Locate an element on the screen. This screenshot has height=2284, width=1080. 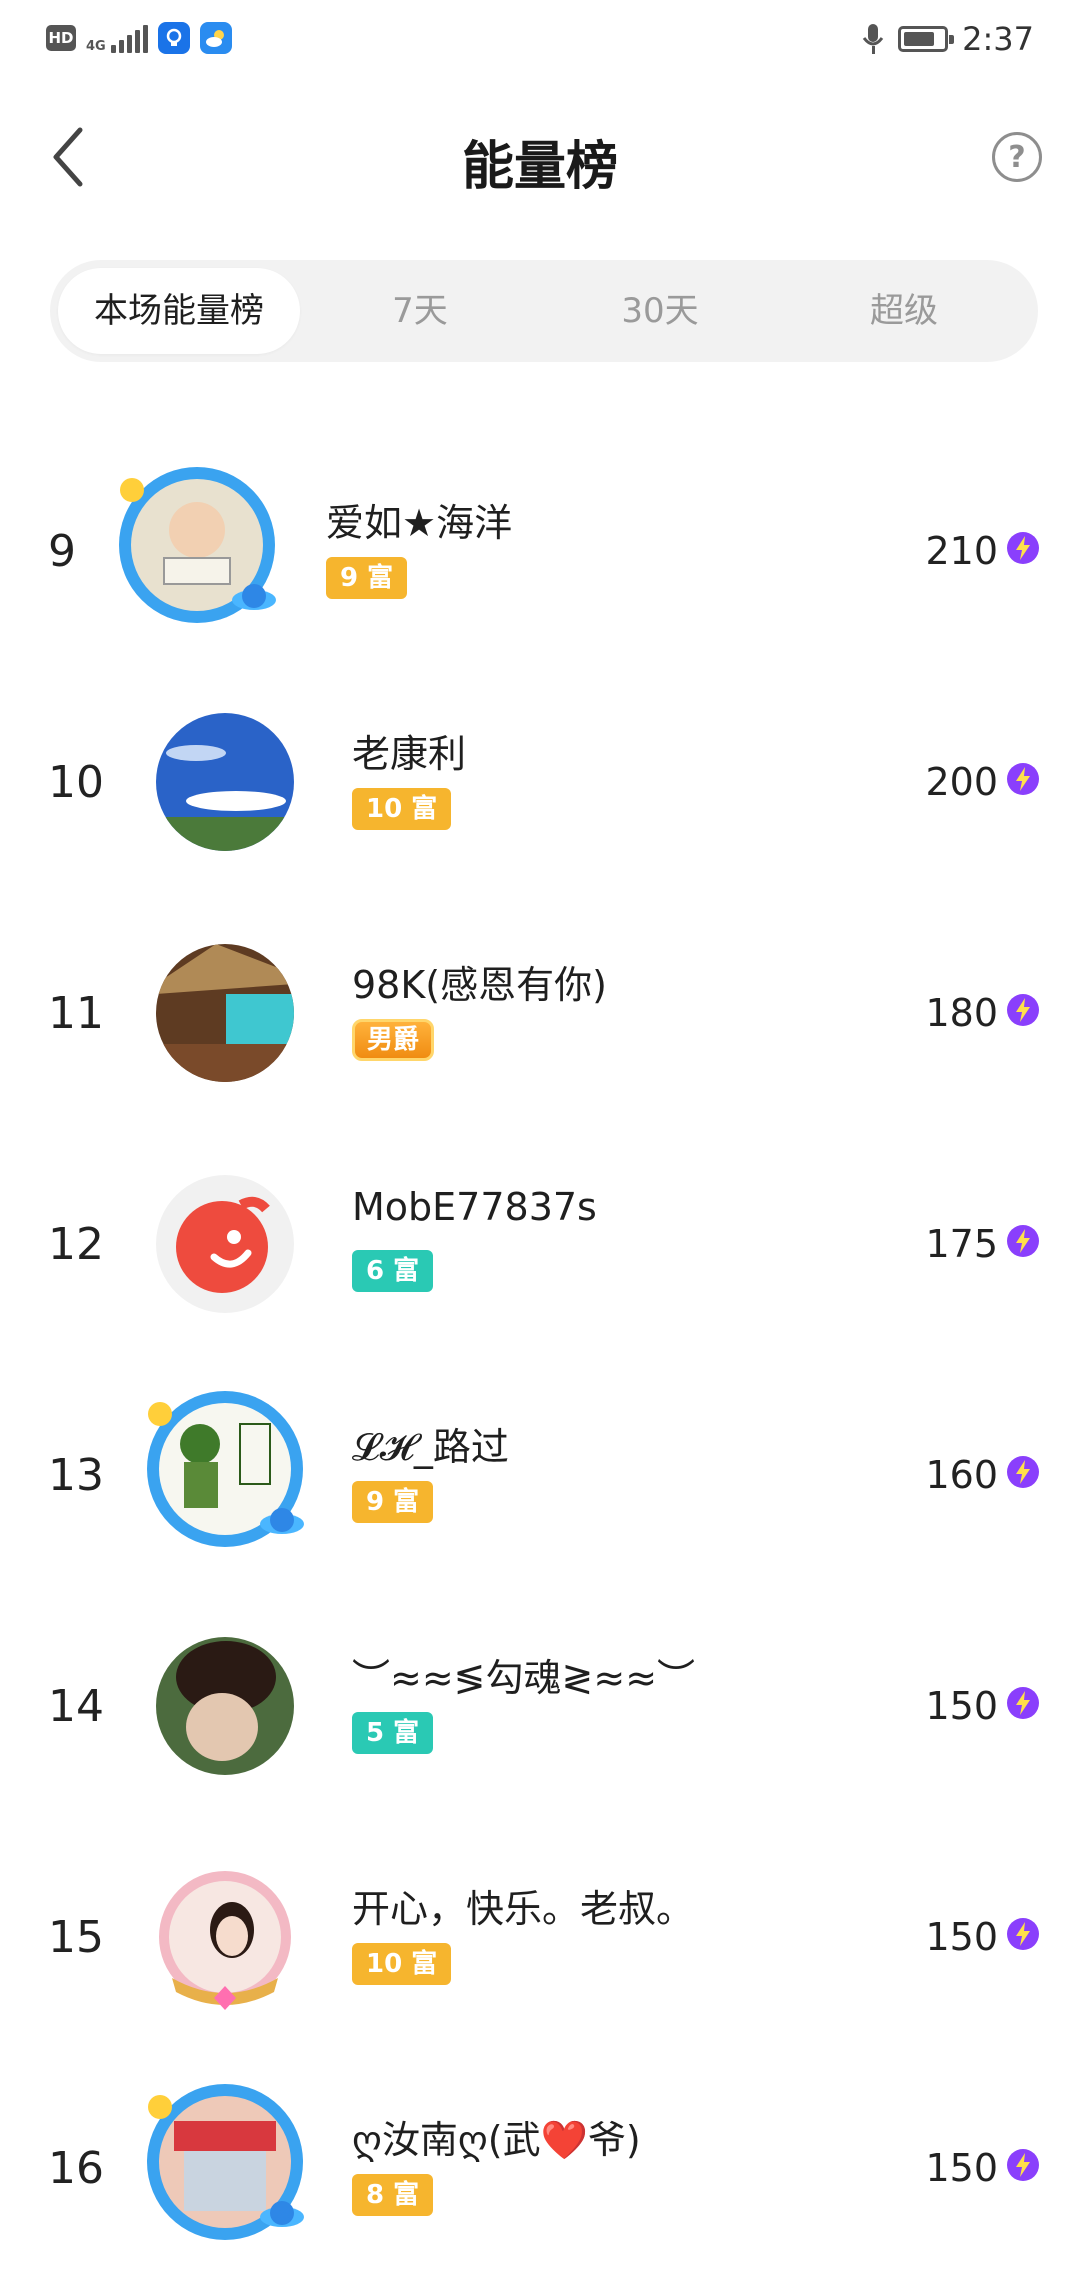
energy-score: 200 is located at coordinates (961, 782).